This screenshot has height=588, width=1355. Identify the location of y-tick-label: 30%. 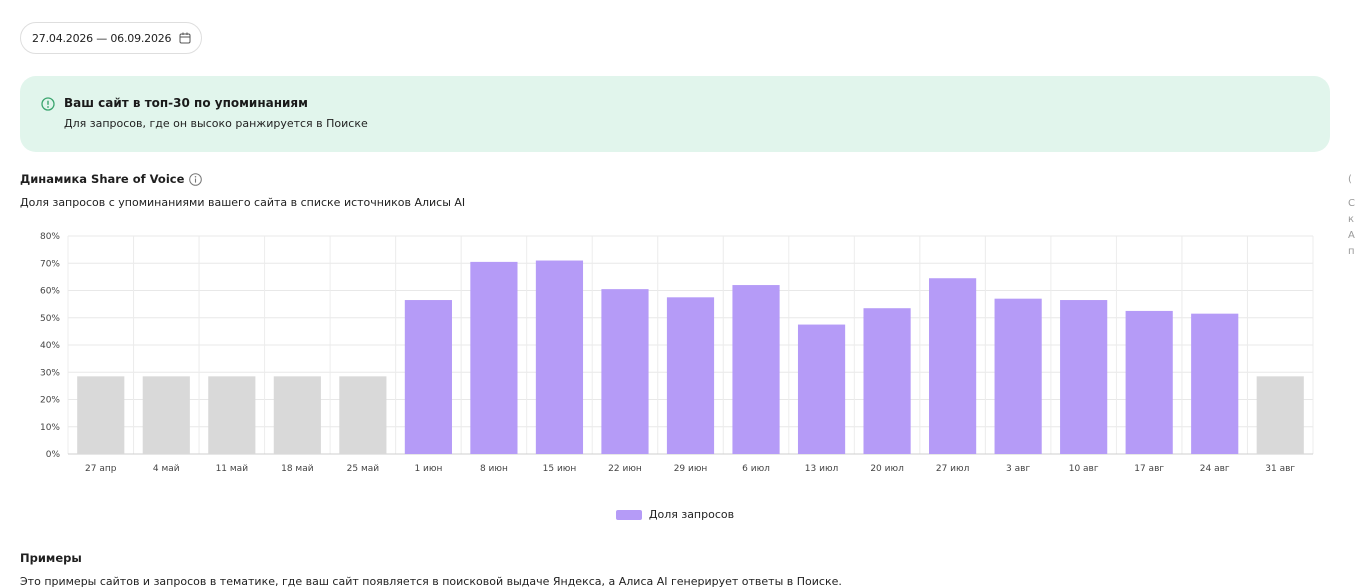
(50, 373).